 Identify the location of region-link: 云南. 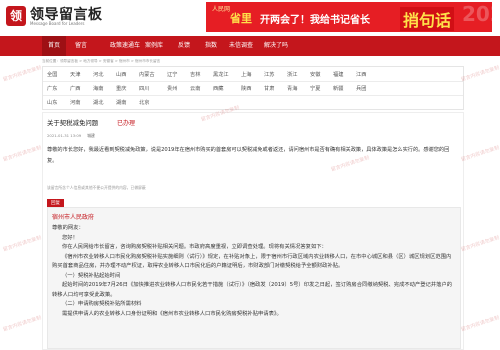
(195, 88).